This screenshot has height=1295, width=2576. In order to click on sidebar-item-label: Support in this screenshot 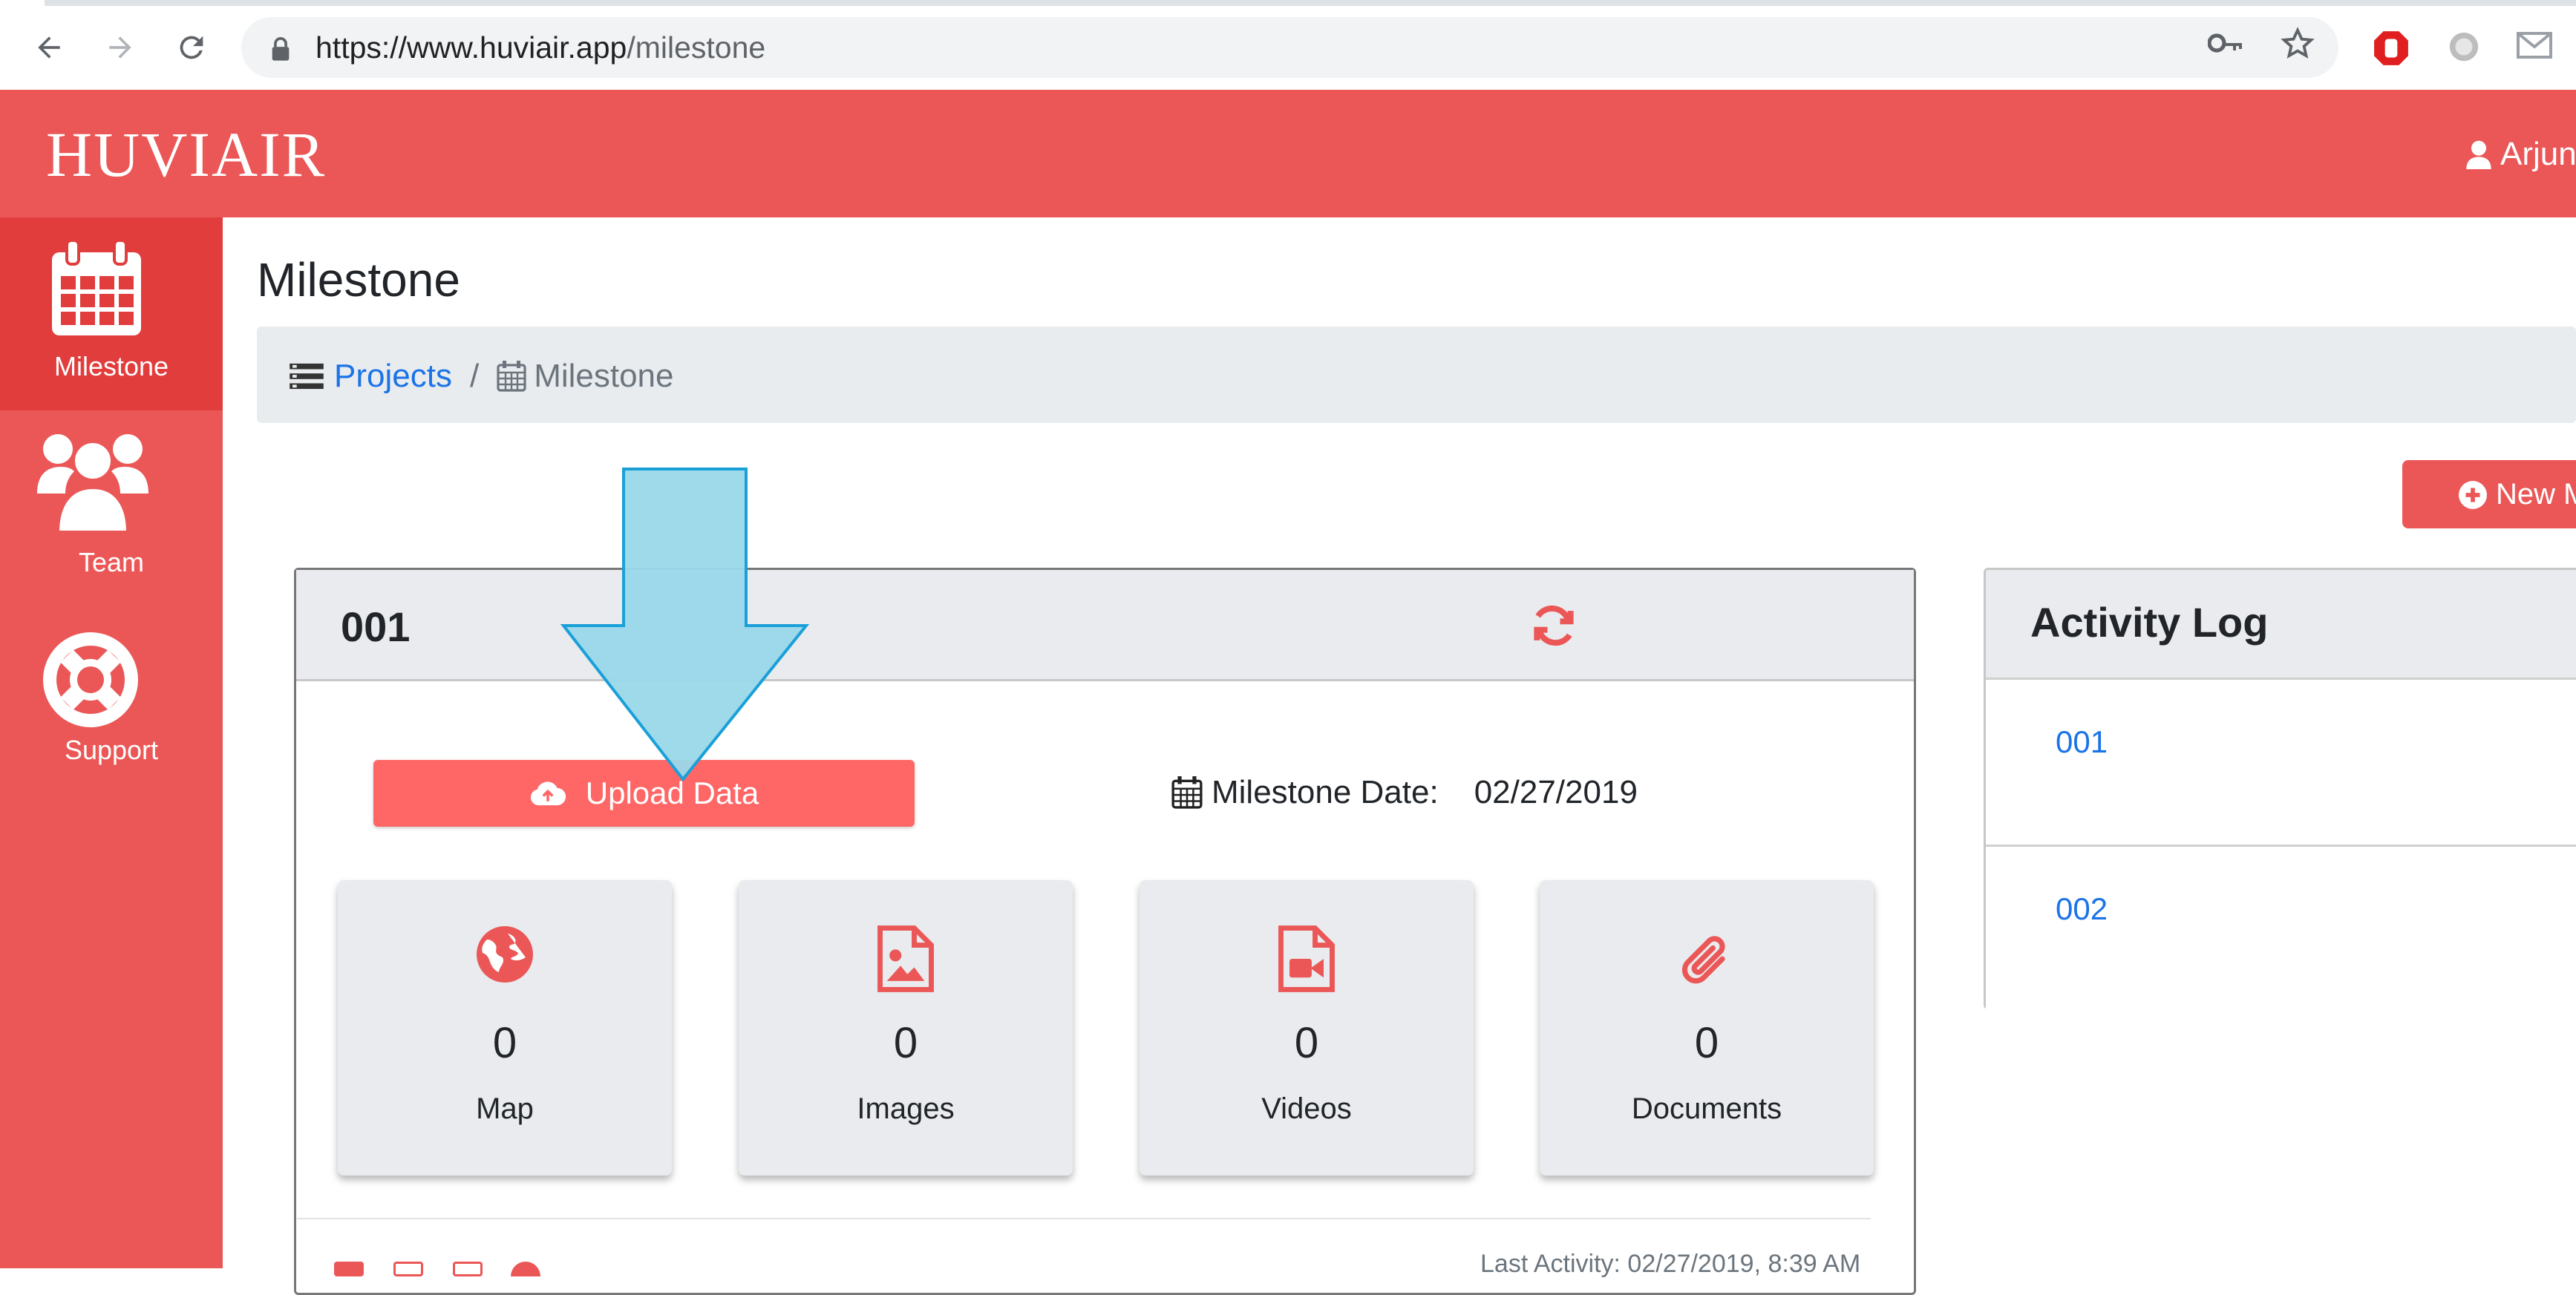, I will do `click(111, 750)`.